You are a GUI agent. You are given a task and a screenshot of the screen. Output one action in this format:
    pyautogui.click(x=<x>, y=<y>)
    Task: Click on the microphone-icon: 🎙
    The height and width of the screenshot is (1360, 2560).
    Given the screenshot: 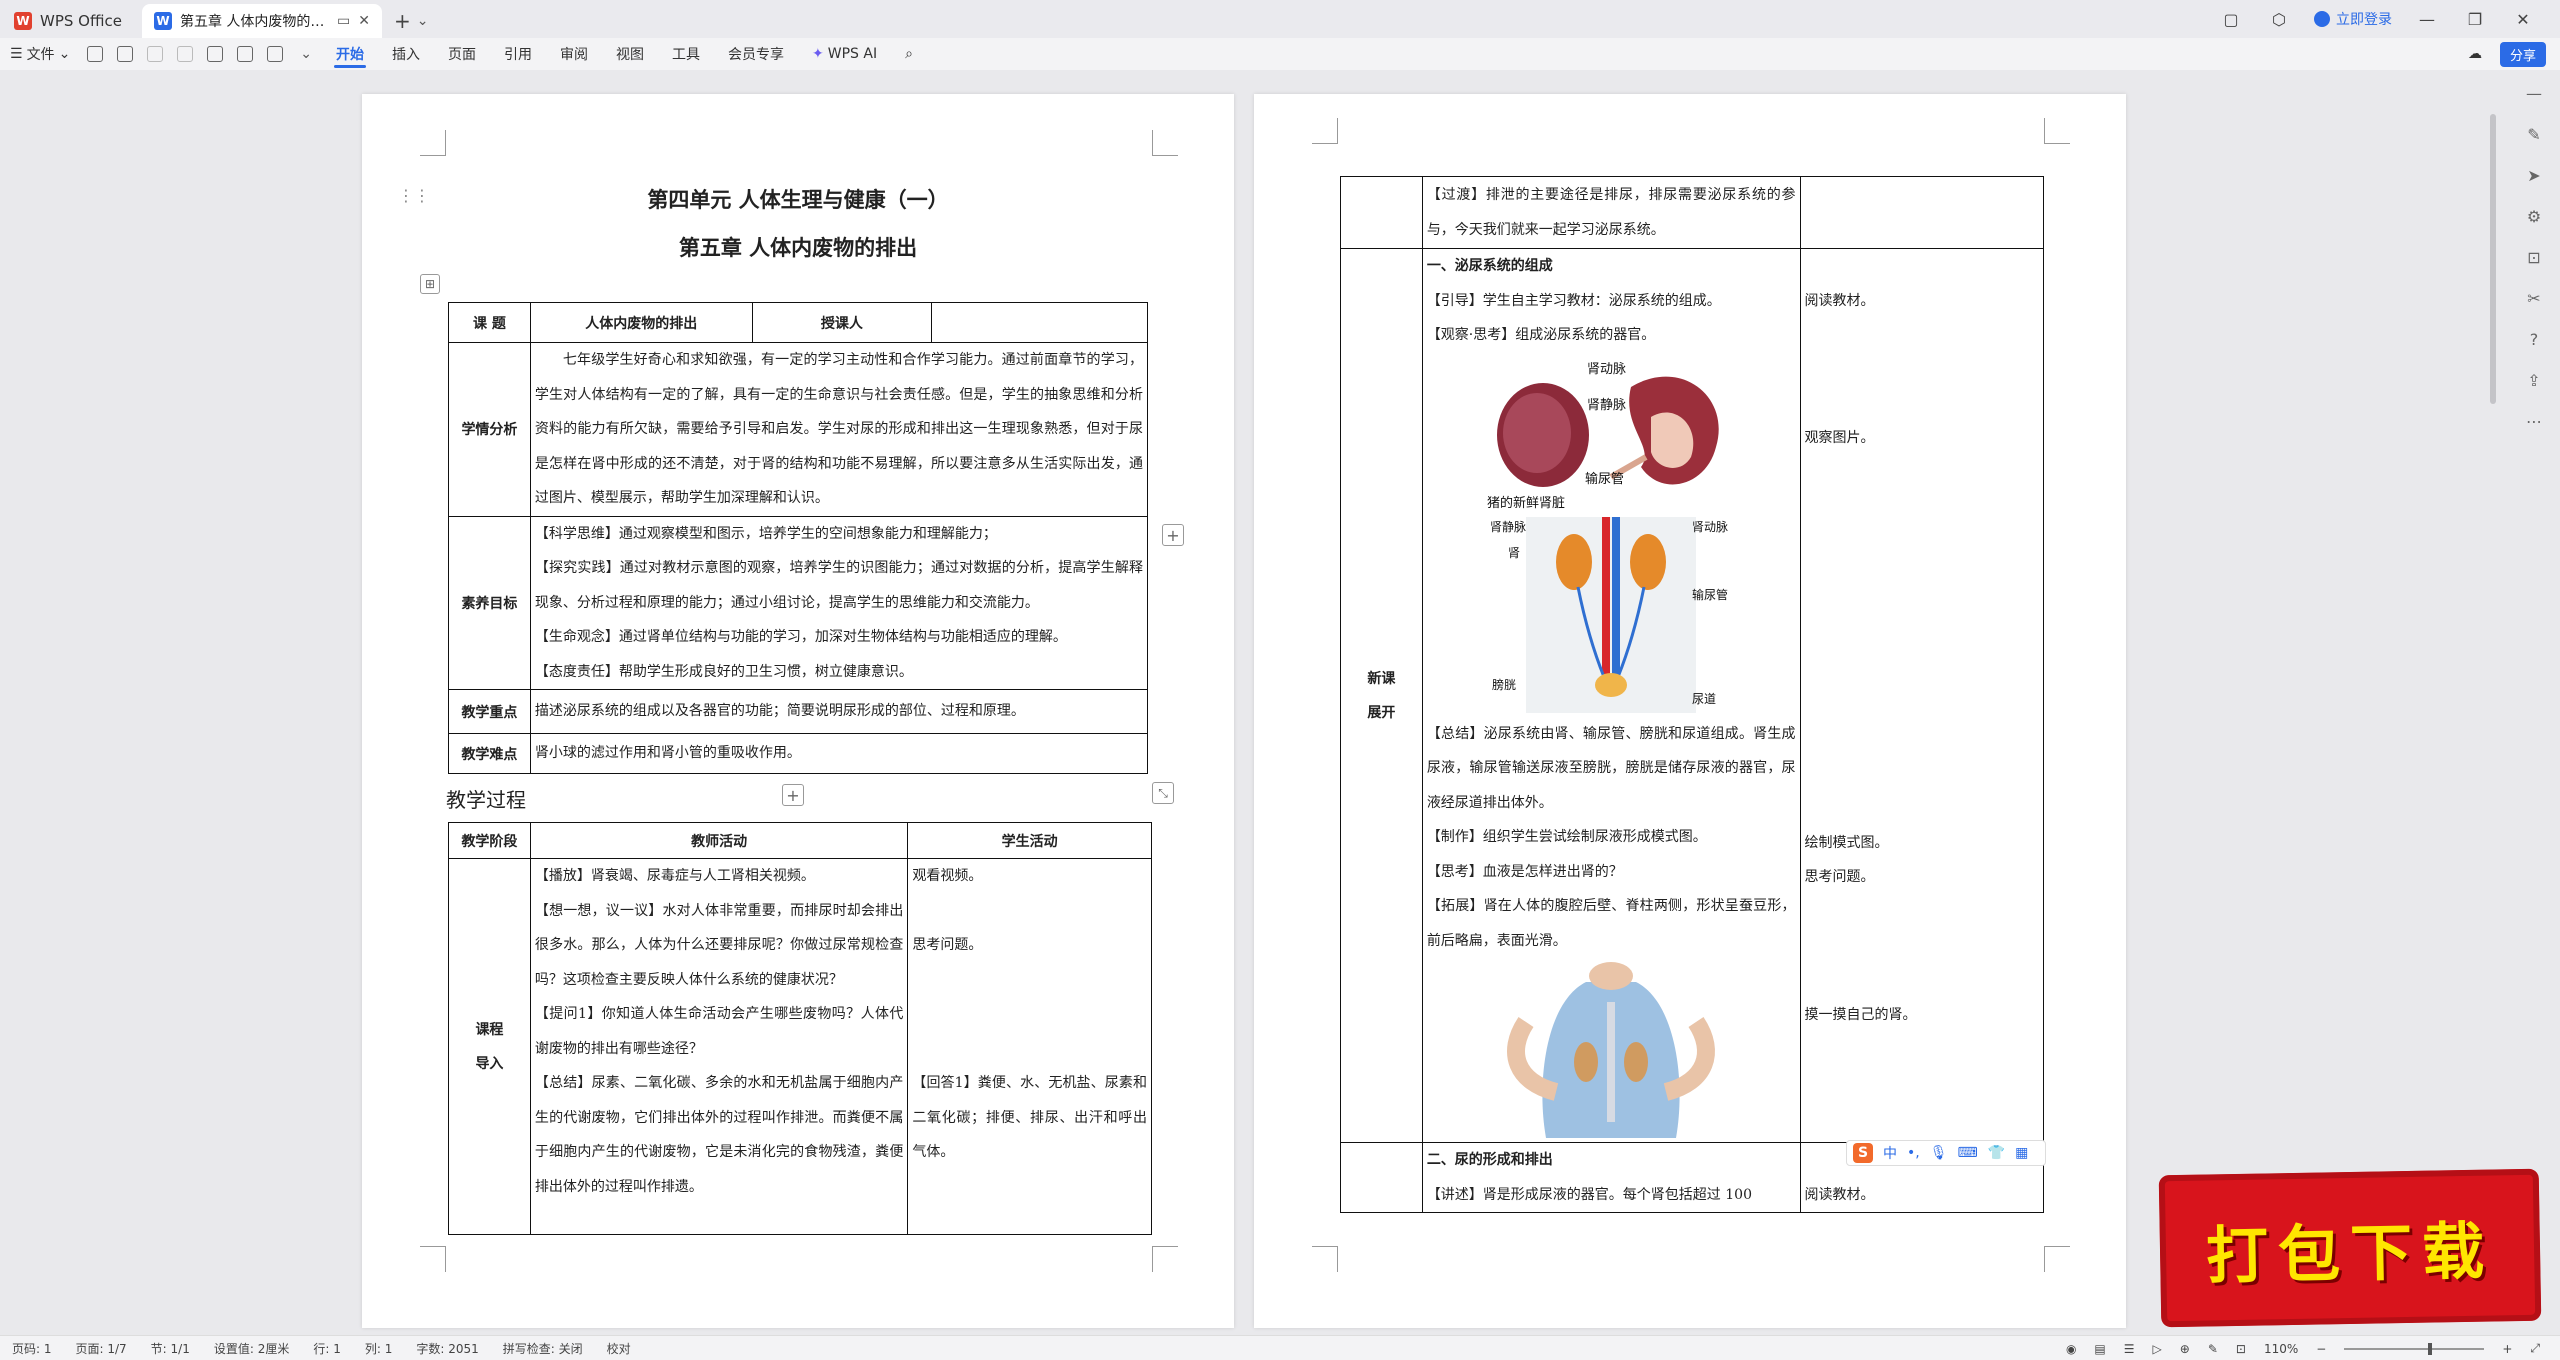 What is the action you would take?
    pyautogui.click(x=1939, y=1153)
    